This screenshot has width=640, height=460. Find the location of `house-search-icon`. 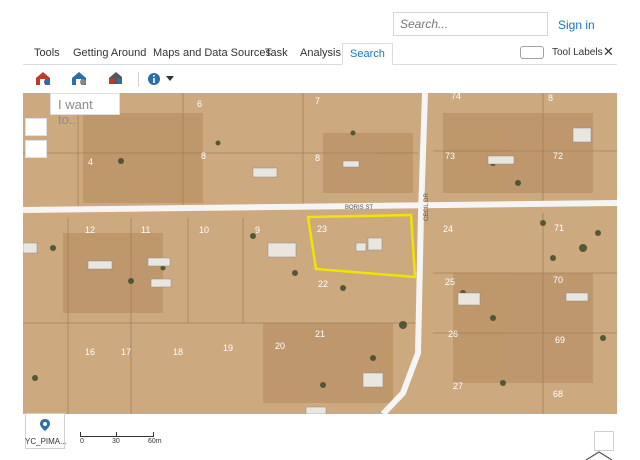

house-search-icon is located at coordinates (43, 78).